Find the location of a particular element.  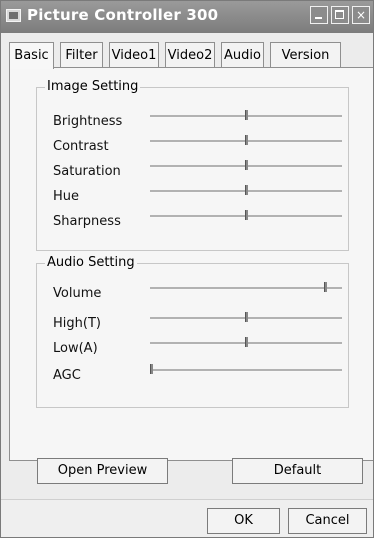

hue-slider is located at coordinates (246, 190).